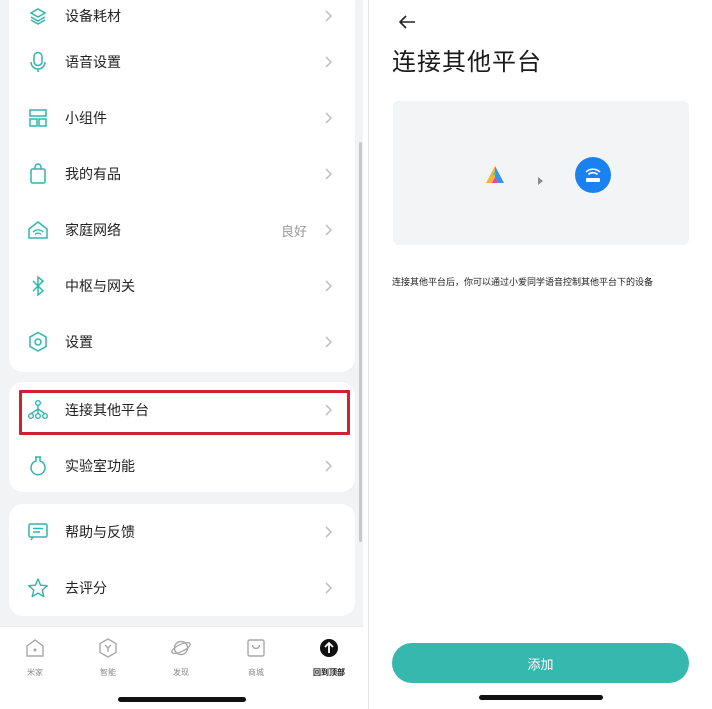 This screenshot has height=709, width=712. What do you see at coordinates (93, 17) in the screenshot?
I see `menu-item-label: 设备耗材` at bounding box center [93, 17].